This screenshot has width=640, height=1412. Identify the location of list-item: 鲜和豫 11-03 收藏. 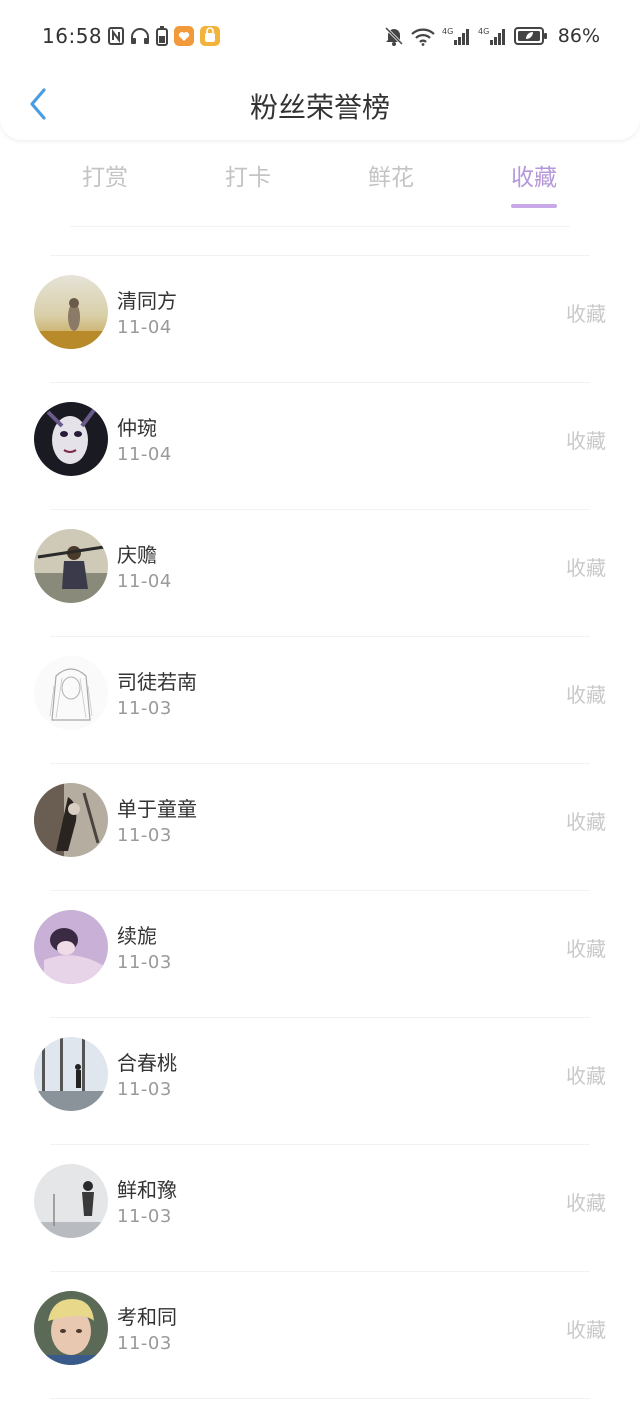
(320, 1208).